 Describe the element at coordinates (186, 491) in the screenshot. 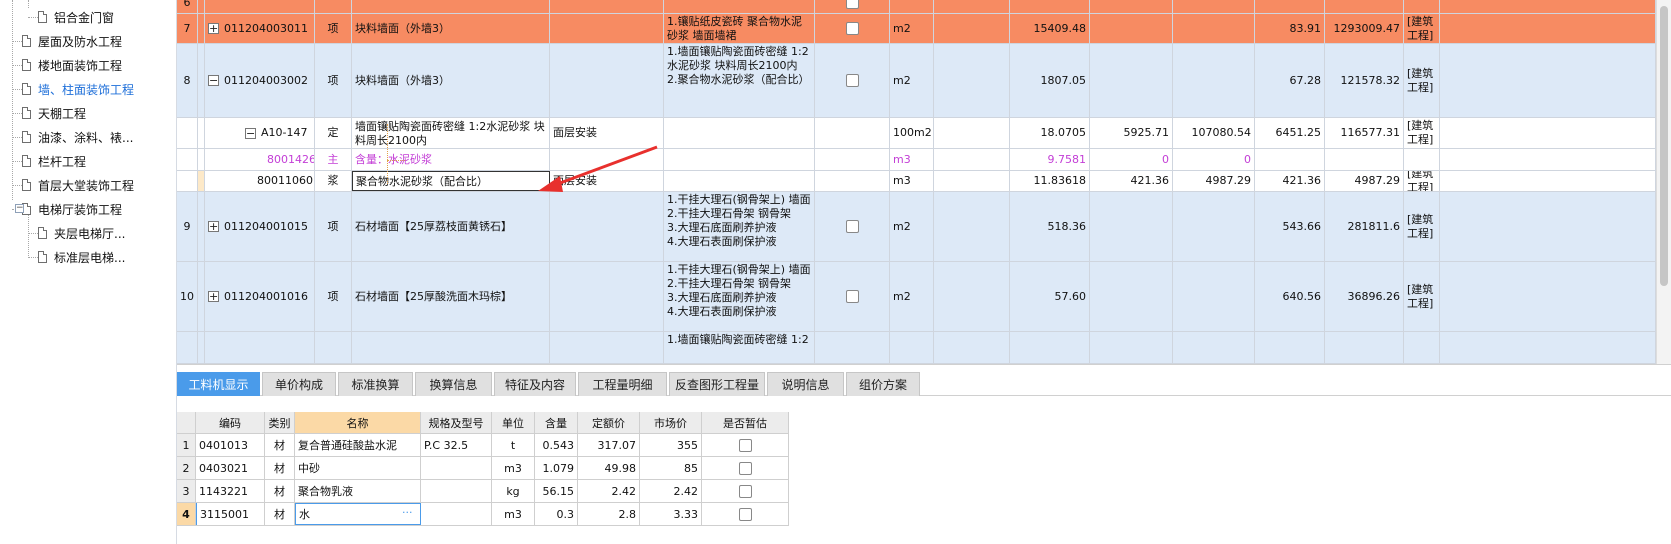

I see `resource-cell: 3` at that location.